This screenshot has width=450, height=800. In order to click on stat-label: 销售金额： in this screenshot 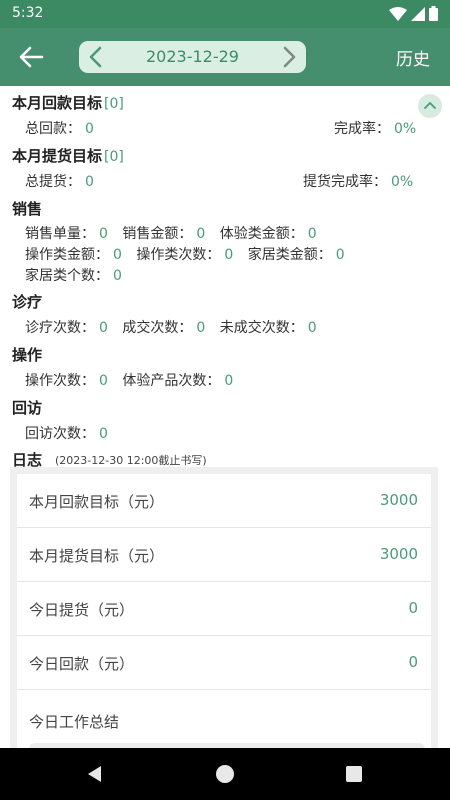, I will do `click(157, 234)`.